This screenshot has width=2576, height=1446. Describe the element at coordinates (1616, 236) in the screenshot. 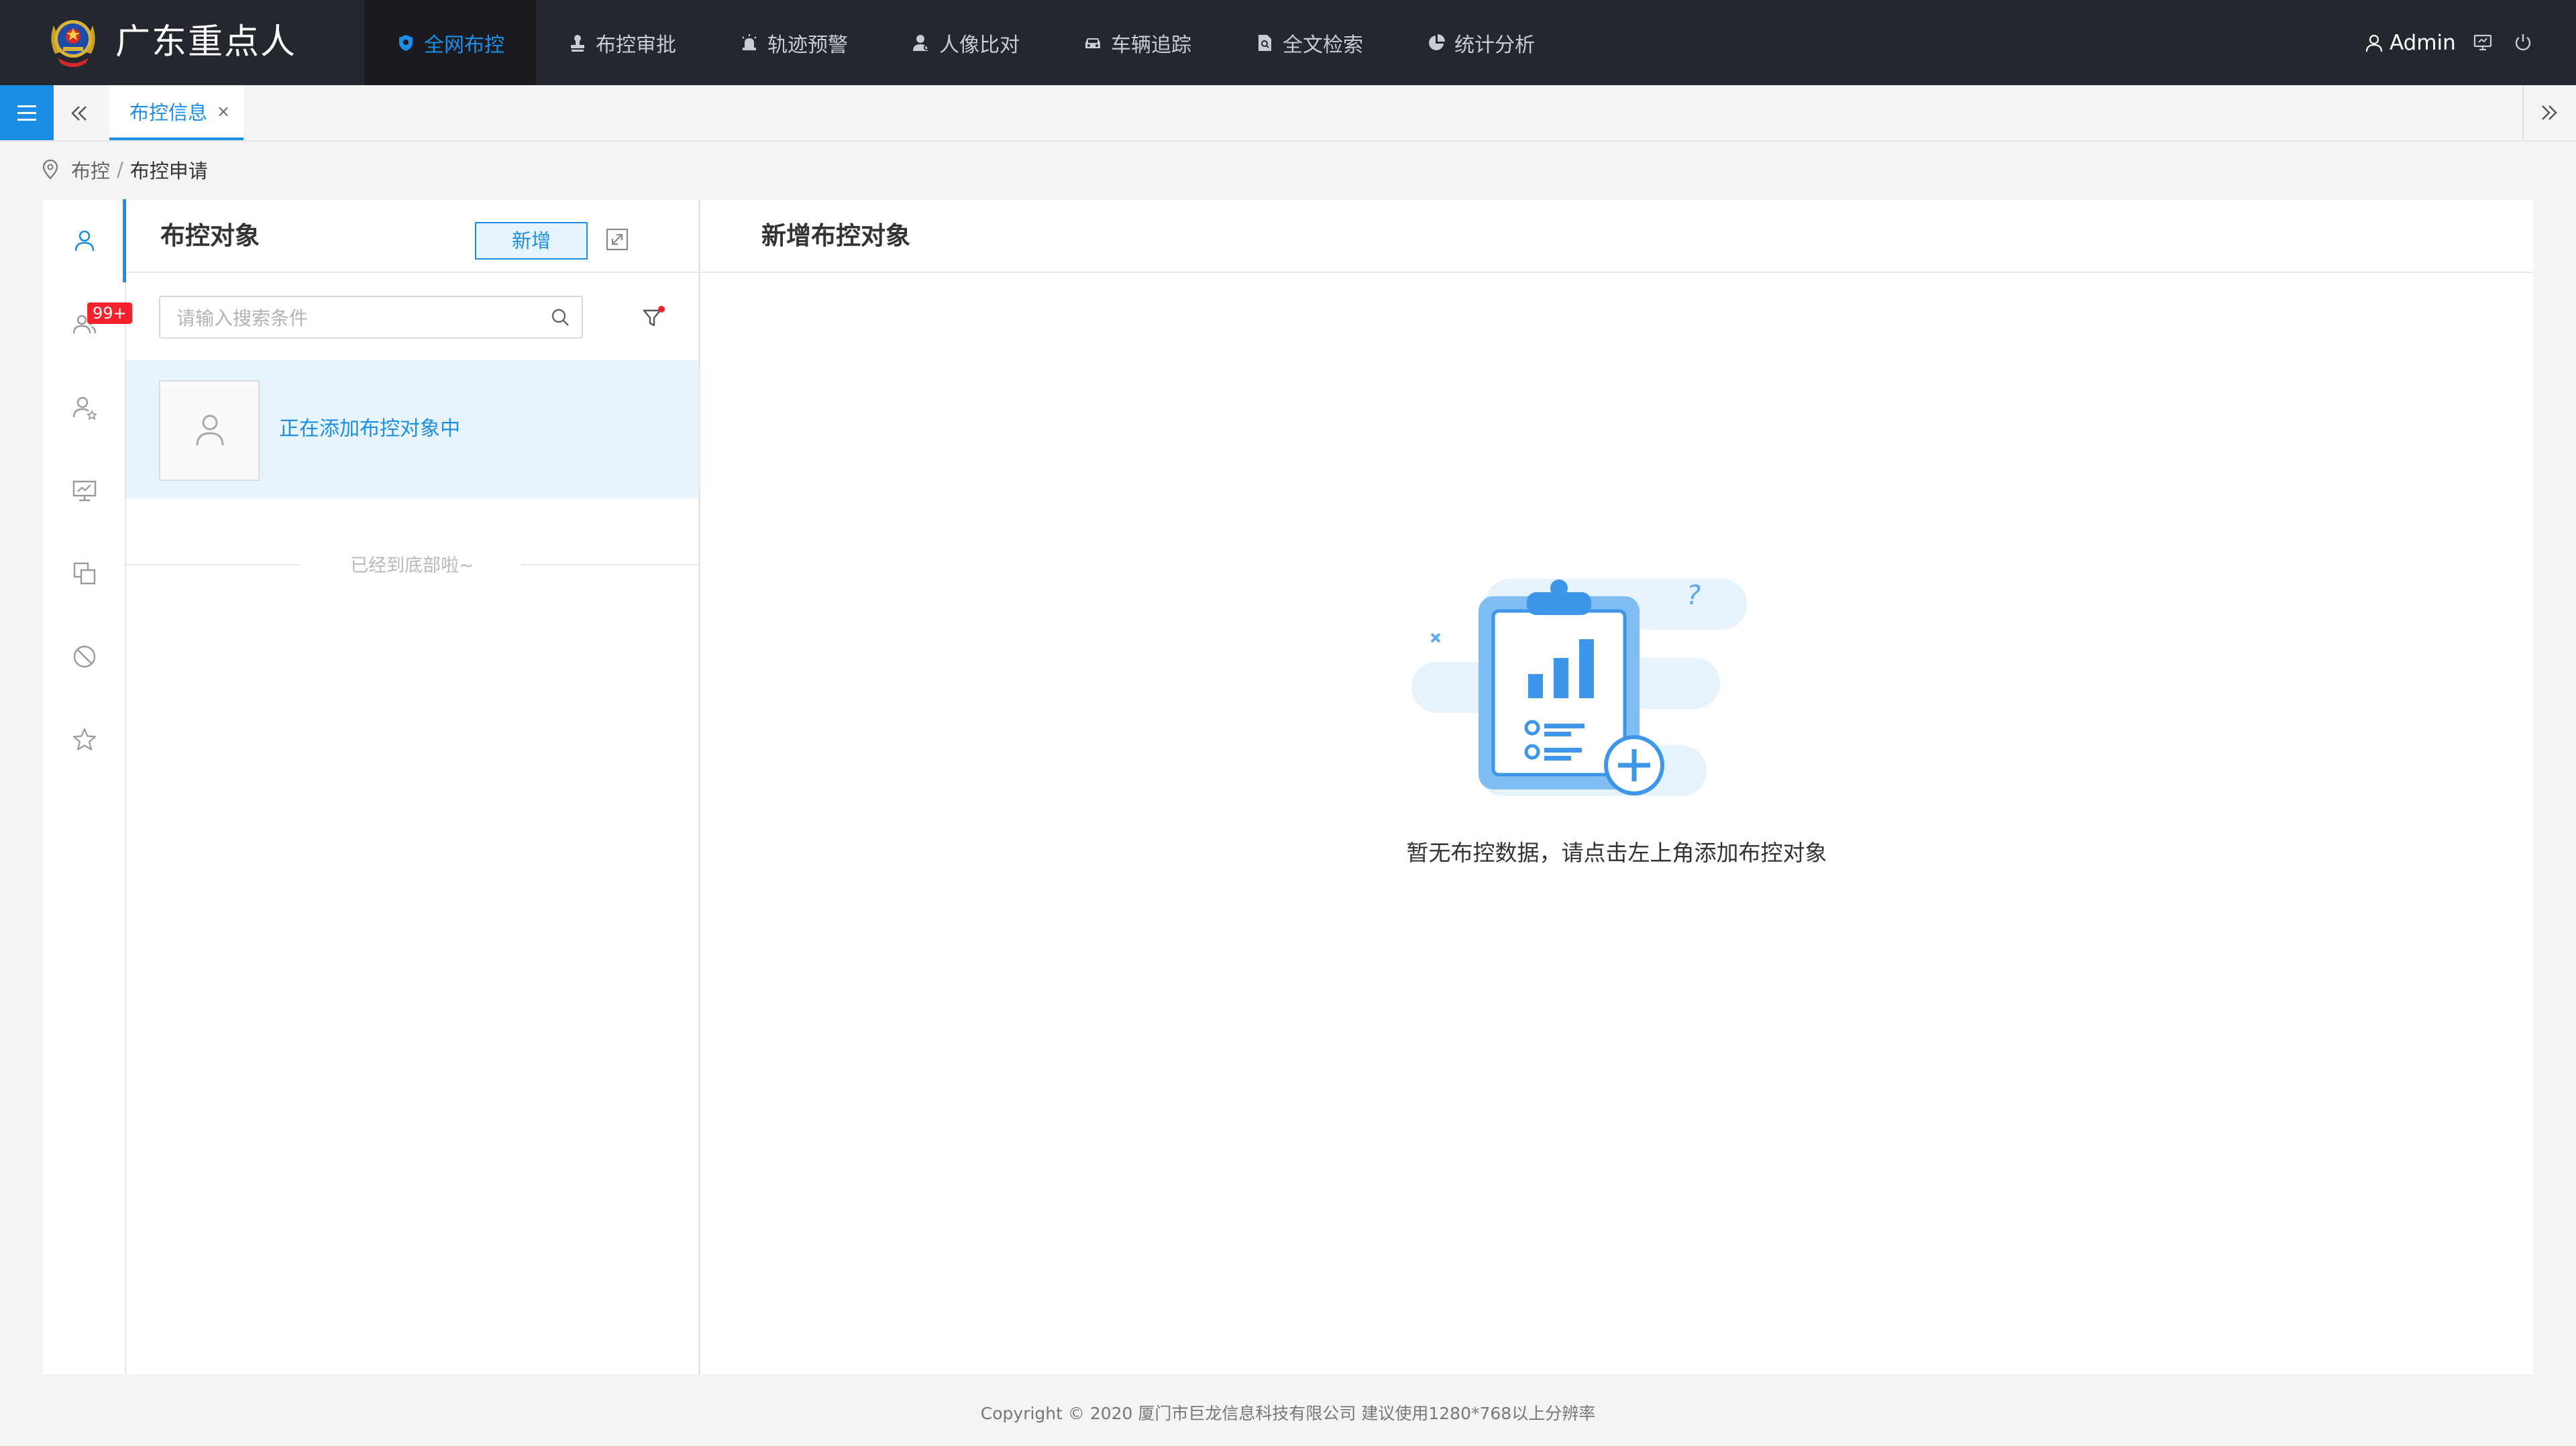

I see `detail-header: 新增布控对象` at that location.